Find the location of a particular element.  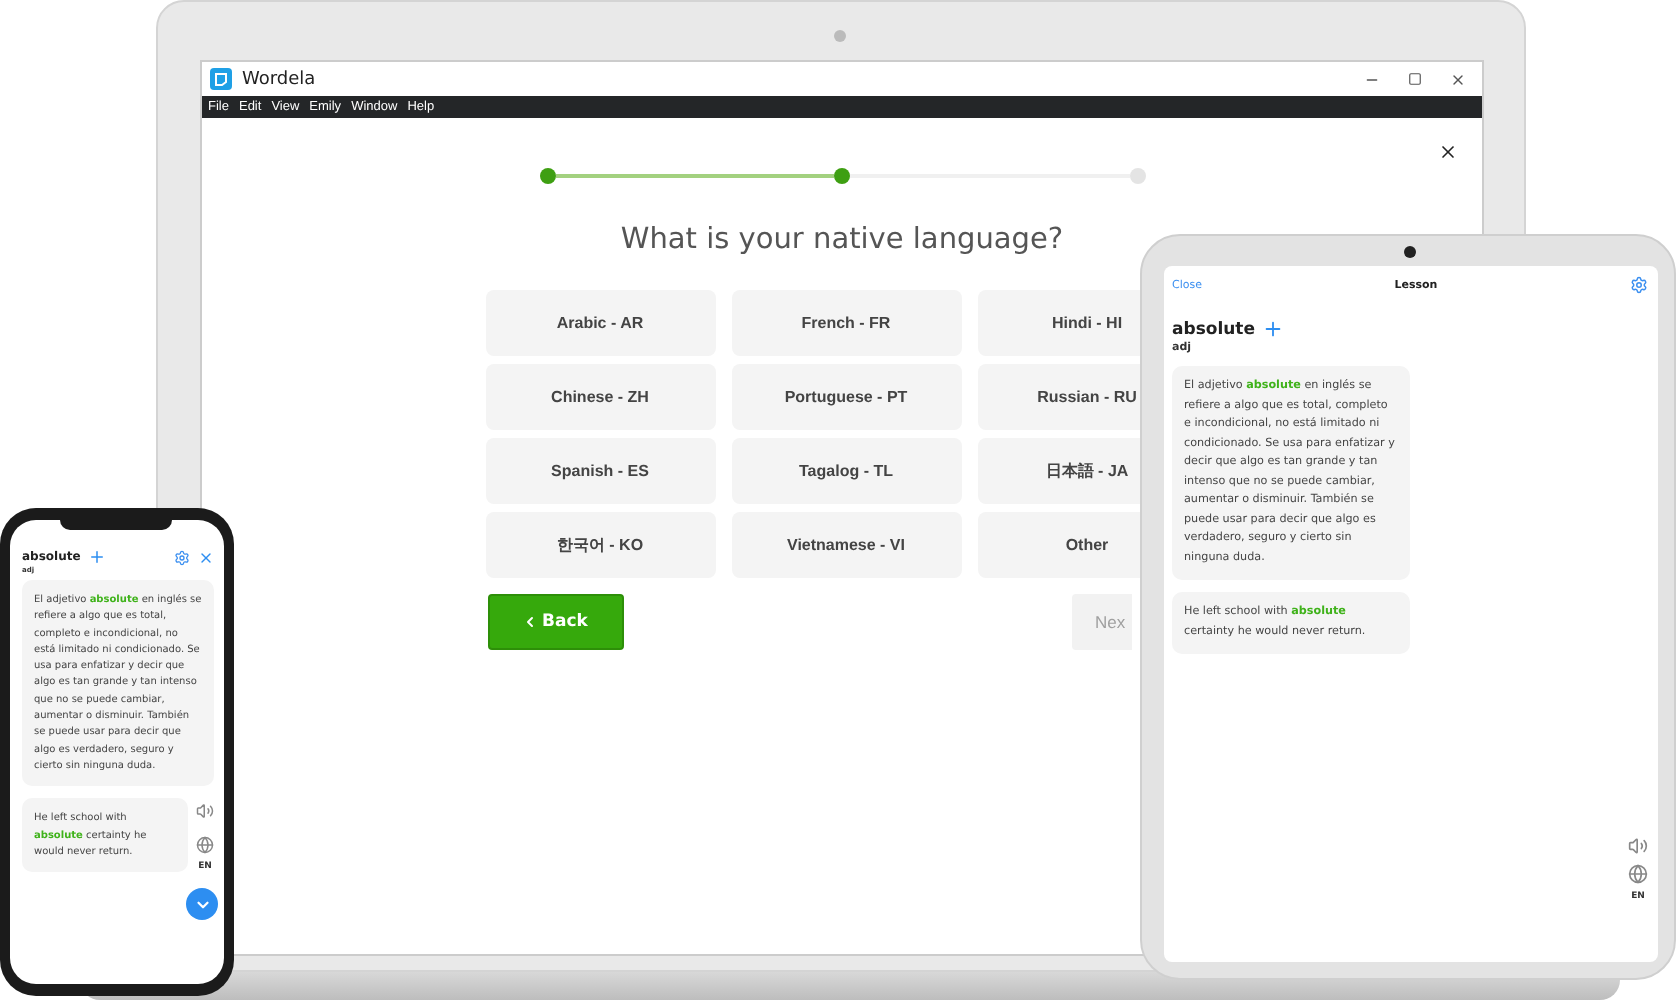

maximize-icon is located at coordinates (1415, 78).